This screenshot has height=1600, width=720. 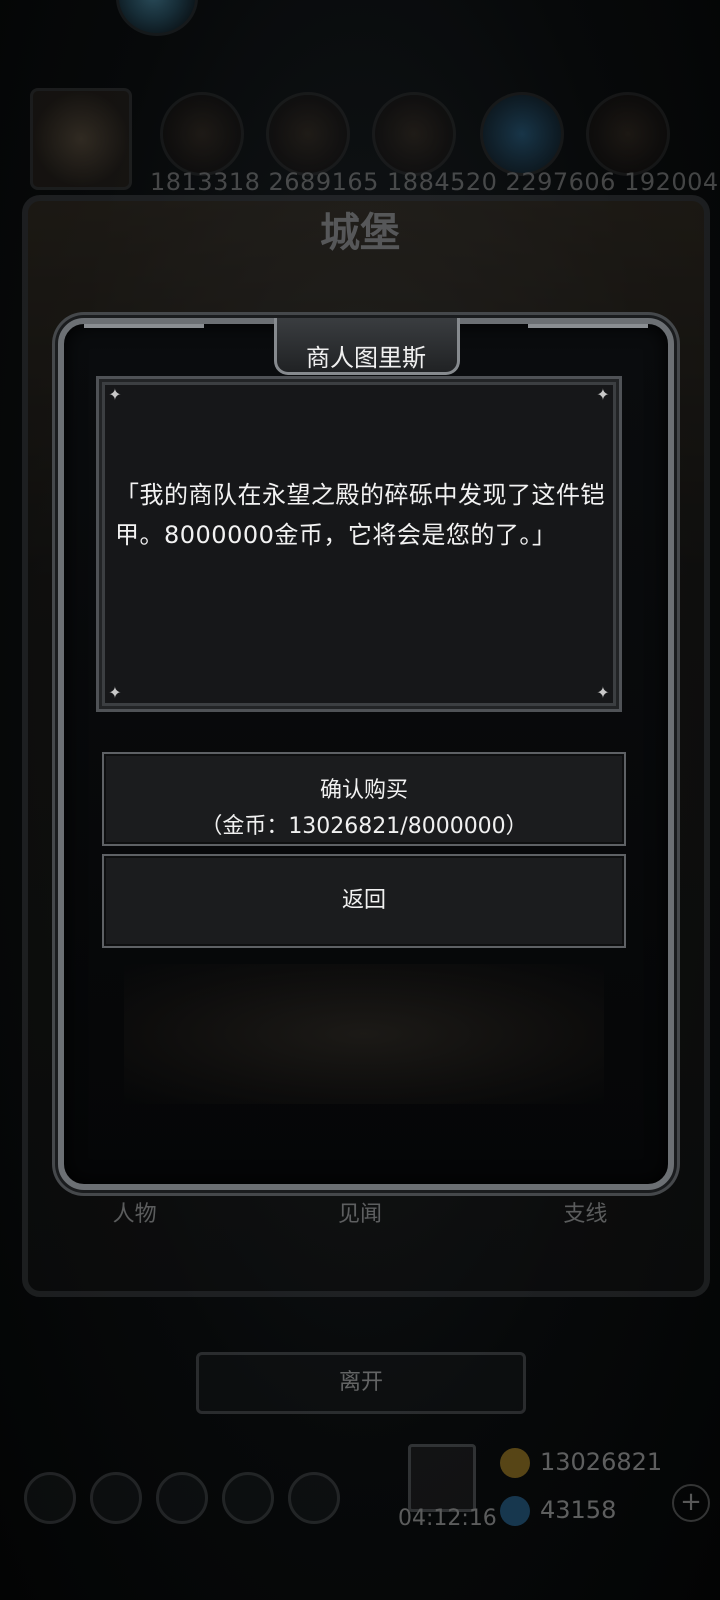 What do you see at coordinates (361, 1383) in the screenshot?
I see `leave-button: 离开` at bounding box center [361, 1383].